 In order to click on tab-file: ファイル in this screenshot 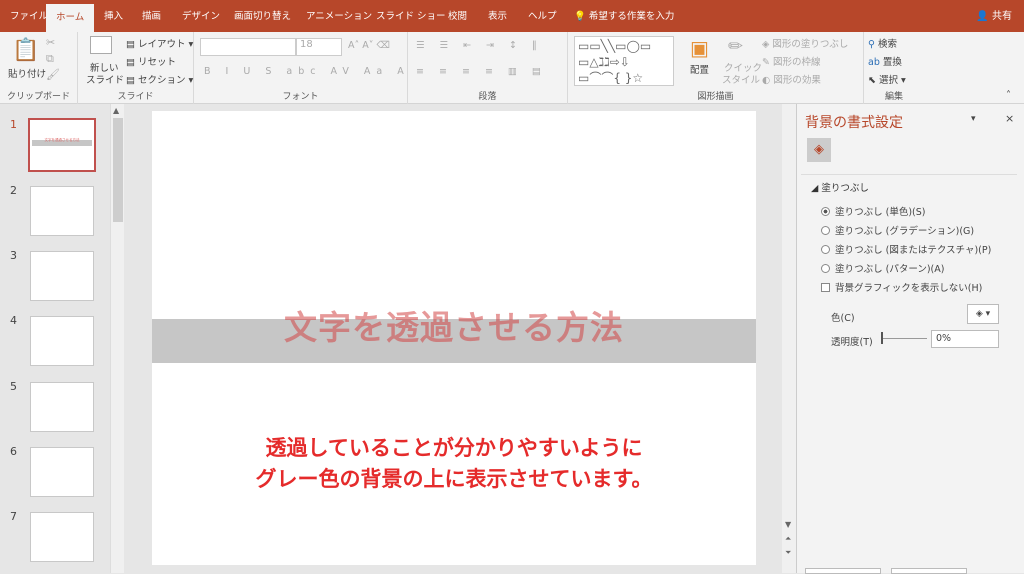, I will do `click(29, 16)`.